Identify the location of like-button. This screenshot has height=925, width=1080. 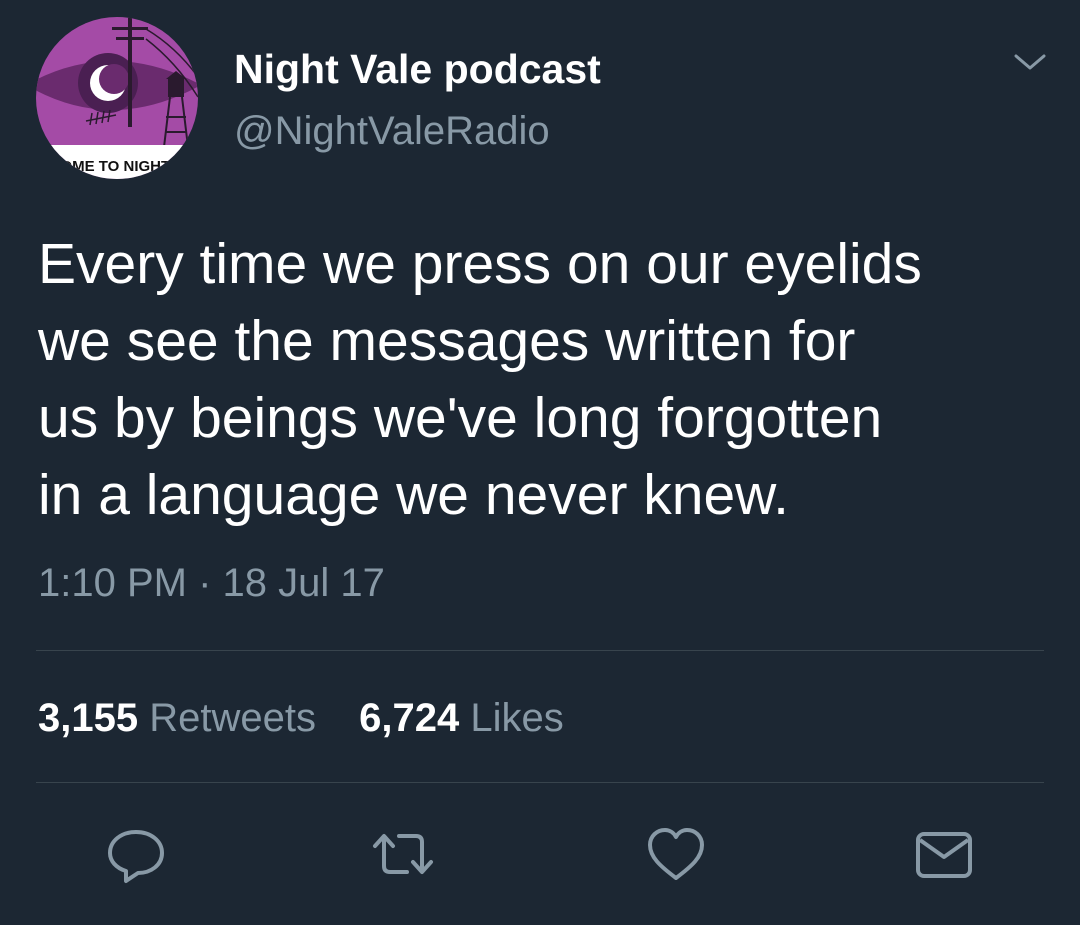
(676, 855).